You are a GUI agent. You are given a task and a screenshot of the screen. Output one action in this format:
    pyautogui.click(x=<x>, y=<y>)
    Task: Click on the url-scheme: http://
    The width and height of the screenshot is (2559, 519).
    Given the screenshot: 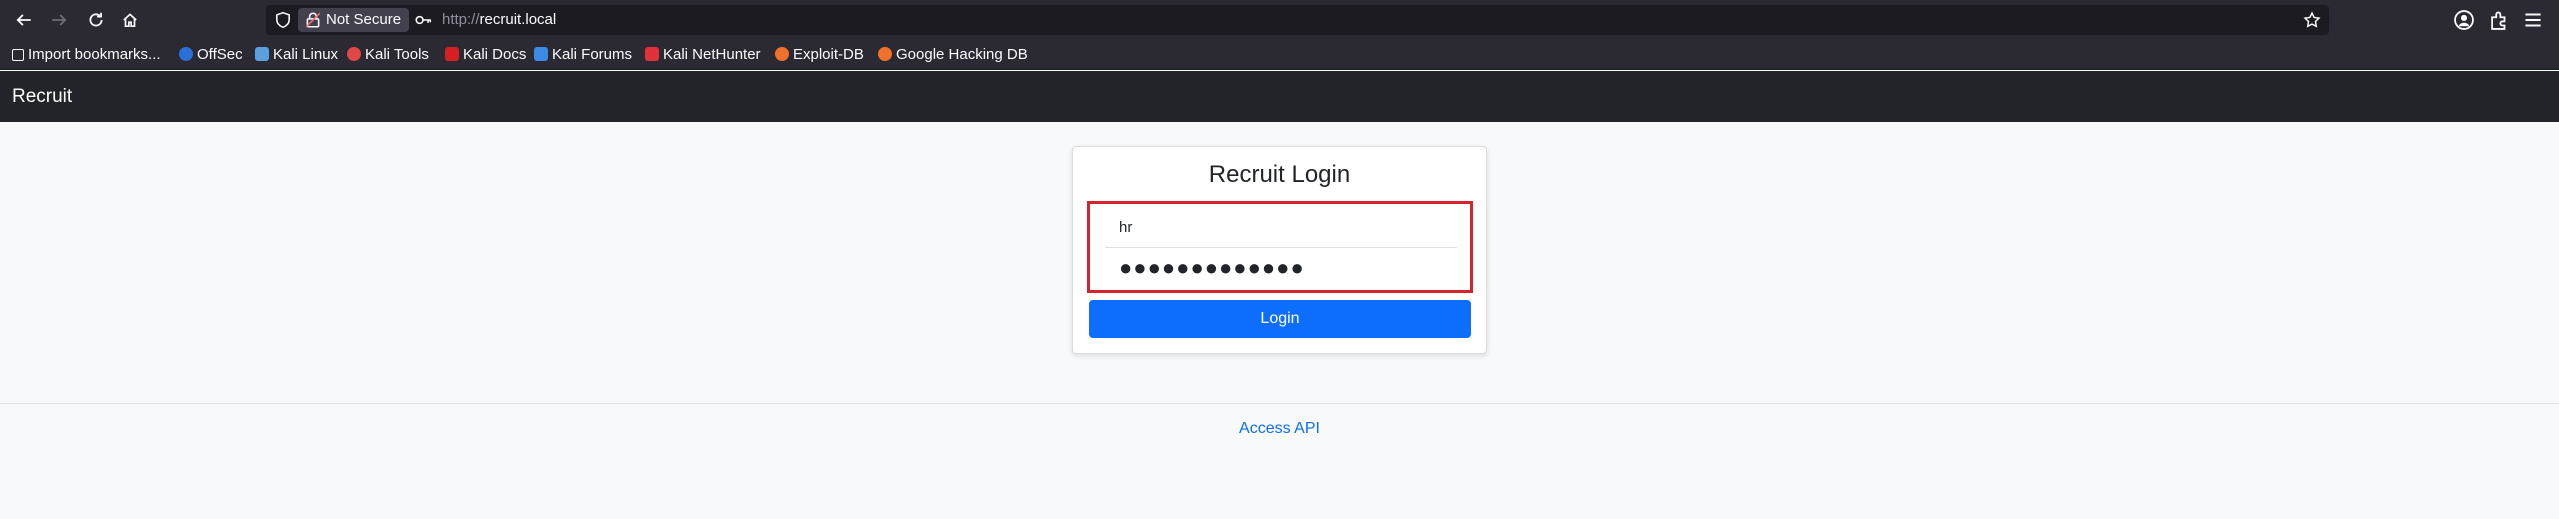 What is the action you would take?
    pyautogui.click(x=461, y=19)
    